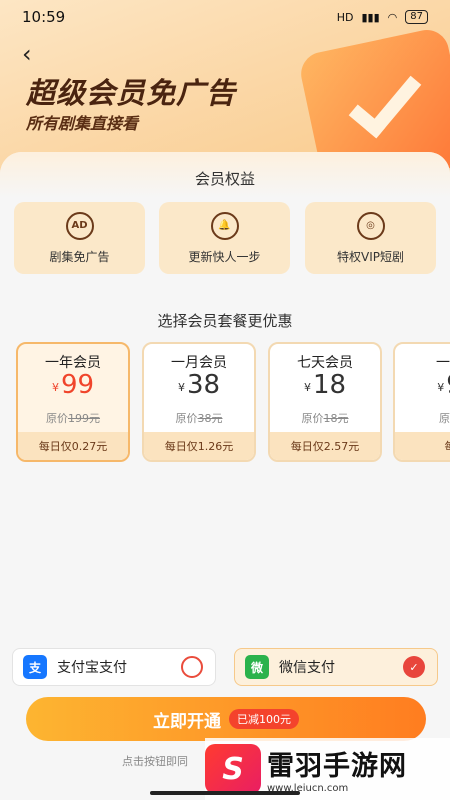  Describe the element at coordinates (307, 668) in the screenshot. I see `wechat-pay-label: 微信支付` at that location.